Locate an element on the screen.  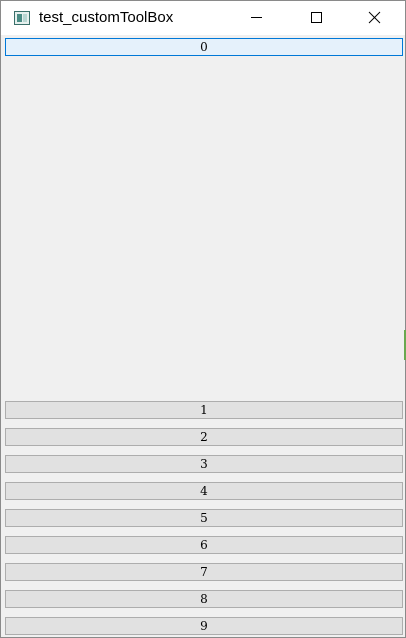
toolbox-tab-3: 3 is located at coordinates (204, 464).